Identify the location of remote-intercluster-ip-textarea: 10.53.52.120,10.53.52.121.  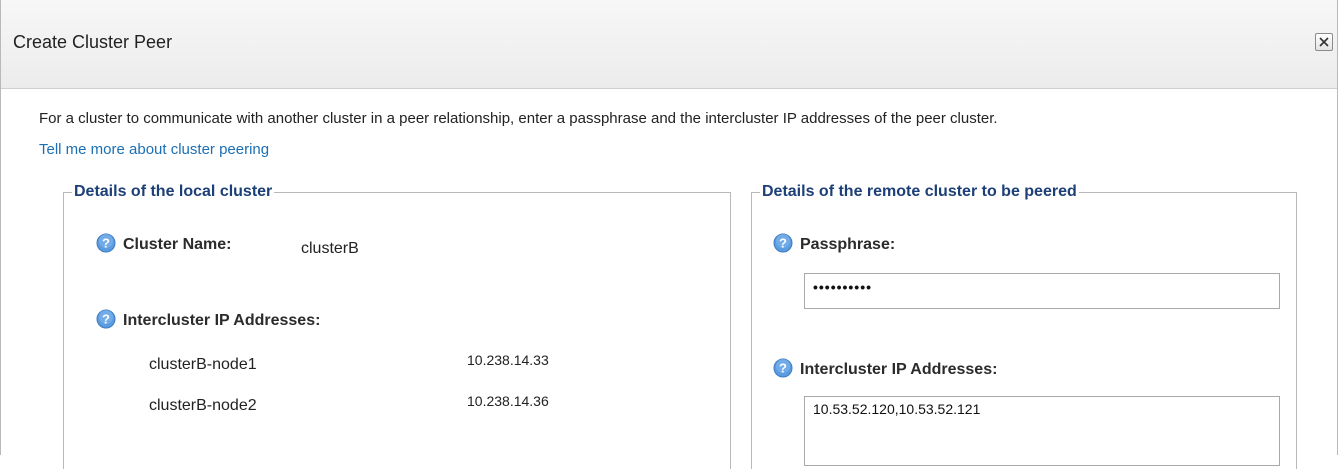
(1042, 431).